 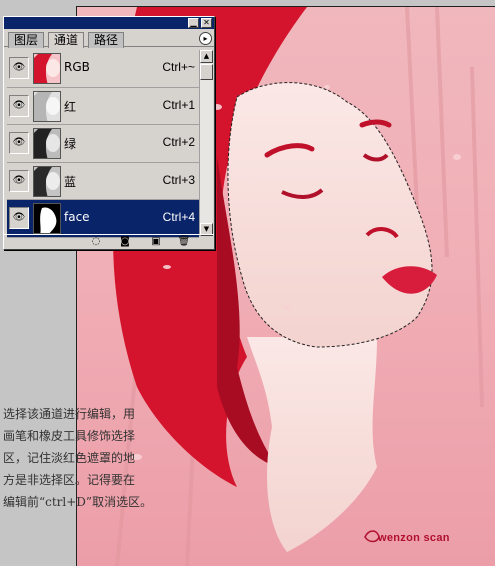 What do you see at coordinates (96, 242) in the screenshot?
I see `selection-circle-icon: ◌` at bounding box center [96, 242].